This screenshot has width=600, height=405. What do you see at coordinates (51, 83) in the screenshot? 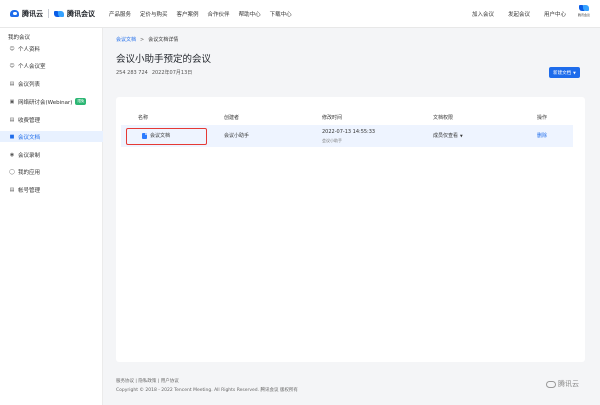
I see `sidebar-item-meeting-list: ▤ 会议列表` at bounding box center [51, 83].